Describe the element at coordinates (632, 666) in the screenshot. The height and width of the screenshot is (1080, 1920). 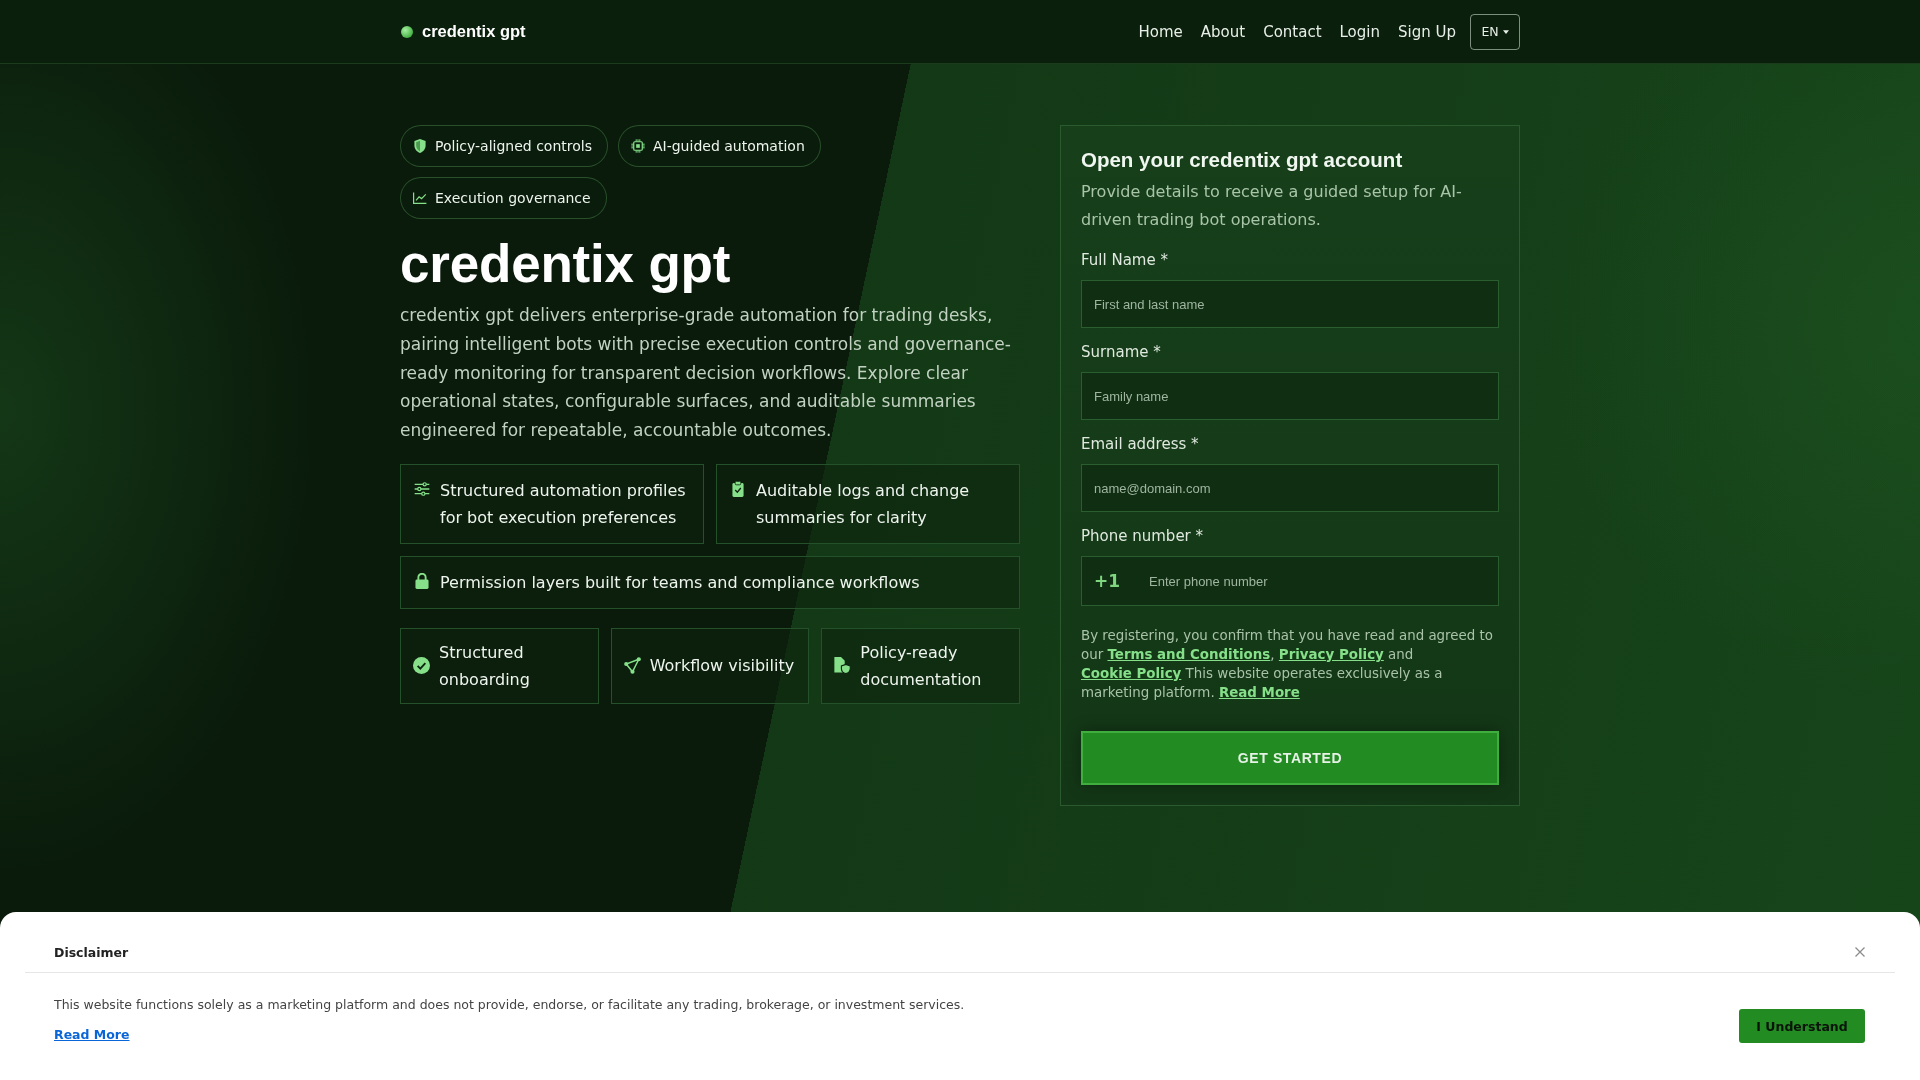
I see `nodes-icon` at that location.